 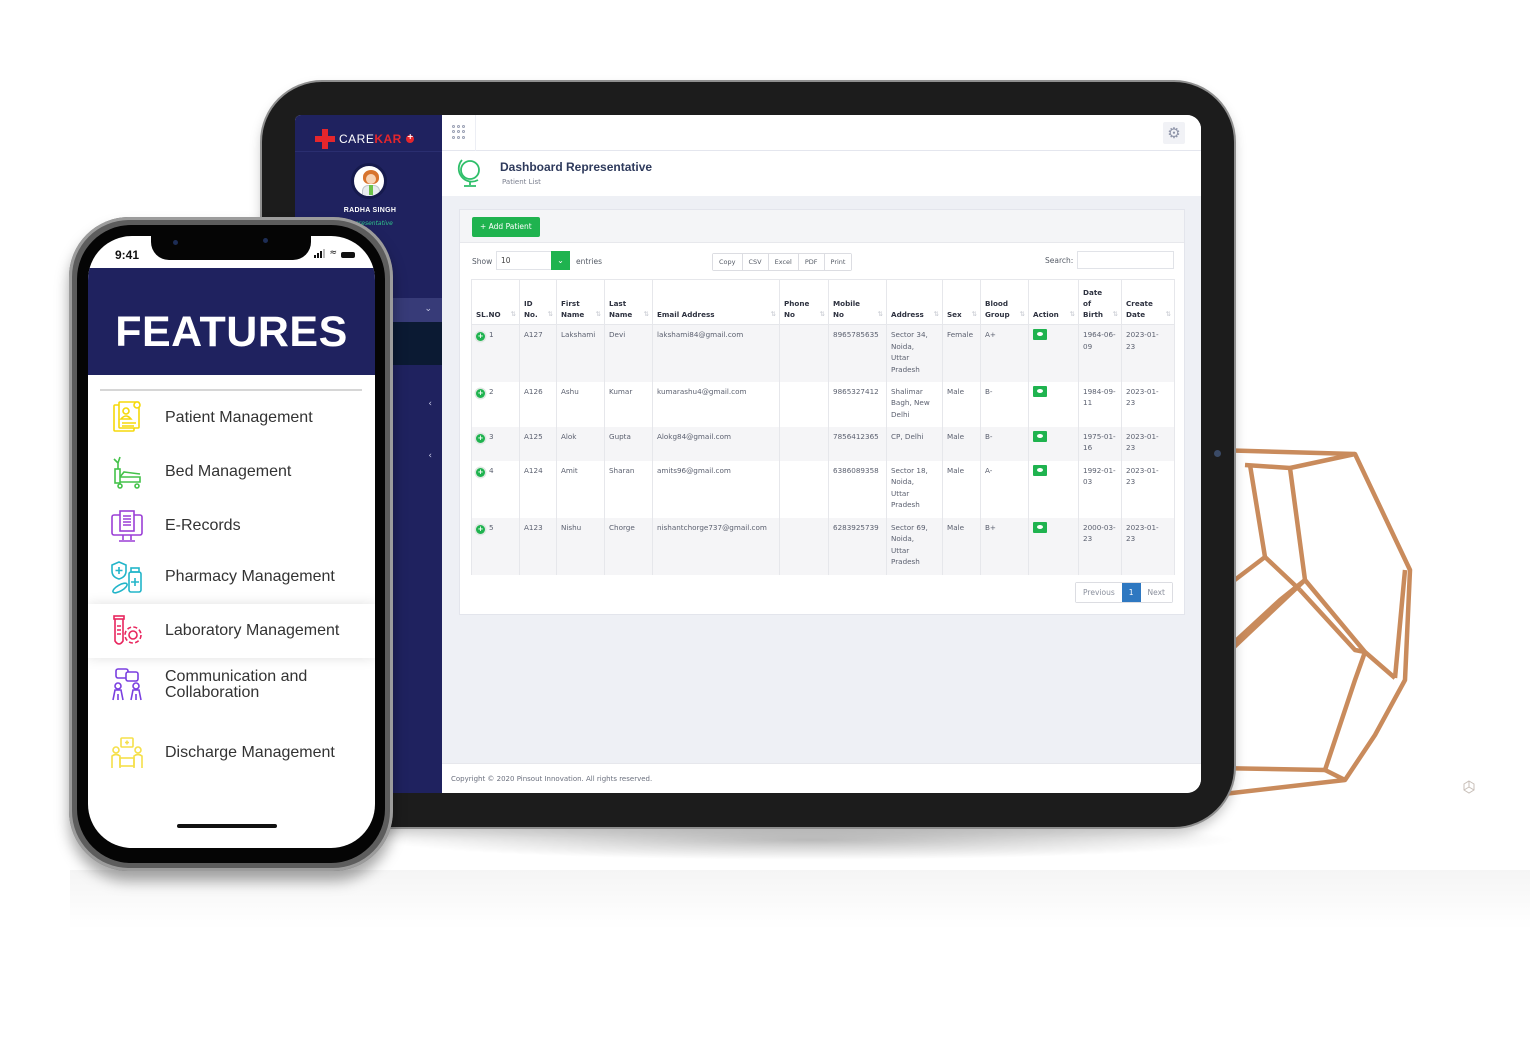 I want to click on column-header: Mobile No ⇅, so click(x=857, y=302).